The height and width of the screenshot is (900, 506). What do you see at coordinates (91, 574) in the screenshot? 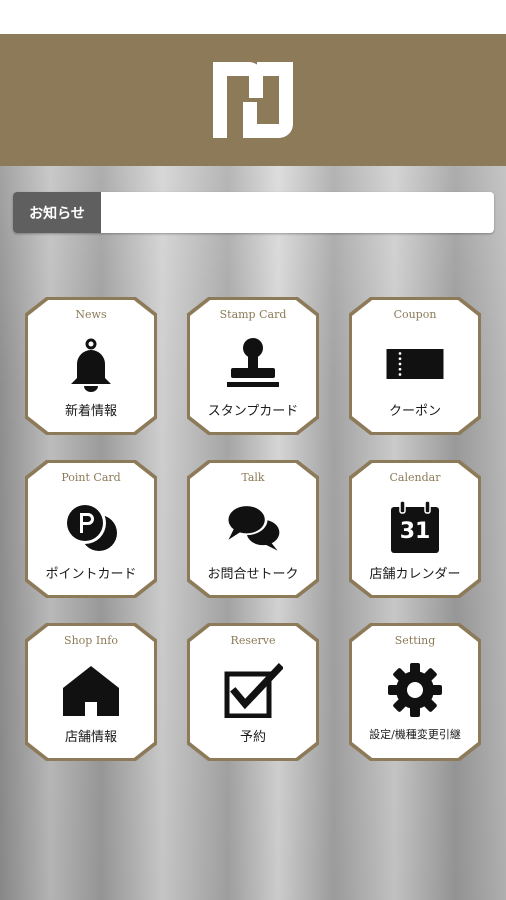
I see `tile-japanese-label: ポイントカード` at bounding box center [91, 574].